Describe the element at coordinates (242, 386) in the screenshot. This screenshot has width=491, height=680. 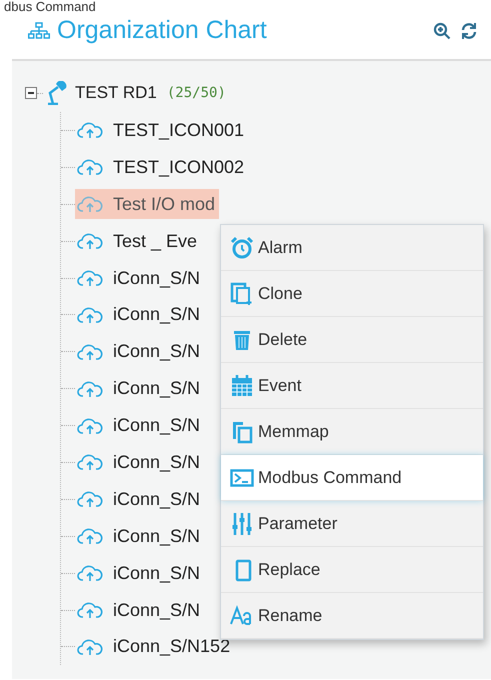
I see `calendar-icon` at that location.